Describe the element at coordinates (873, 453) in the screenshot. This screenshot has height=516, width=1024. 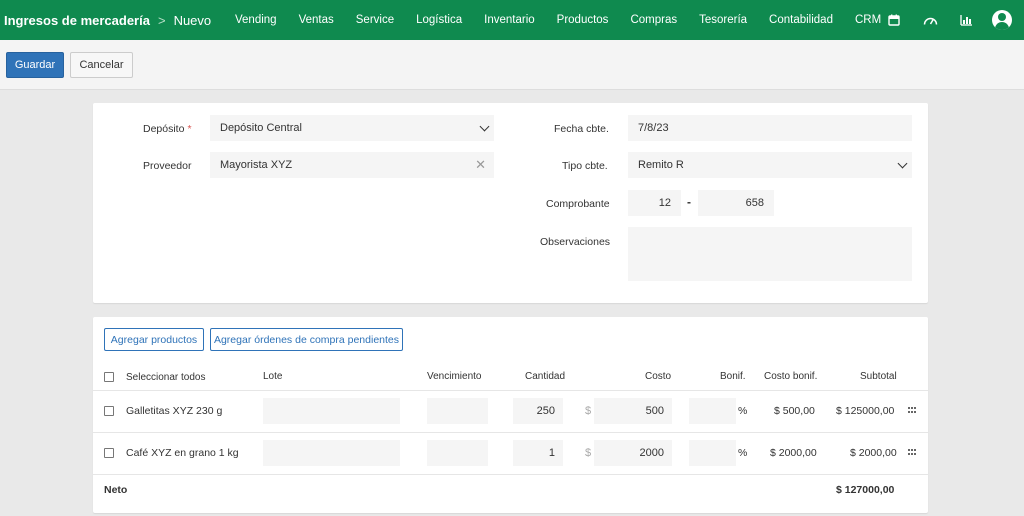
I see `subtotal-value: $ 2000,00` at that location.